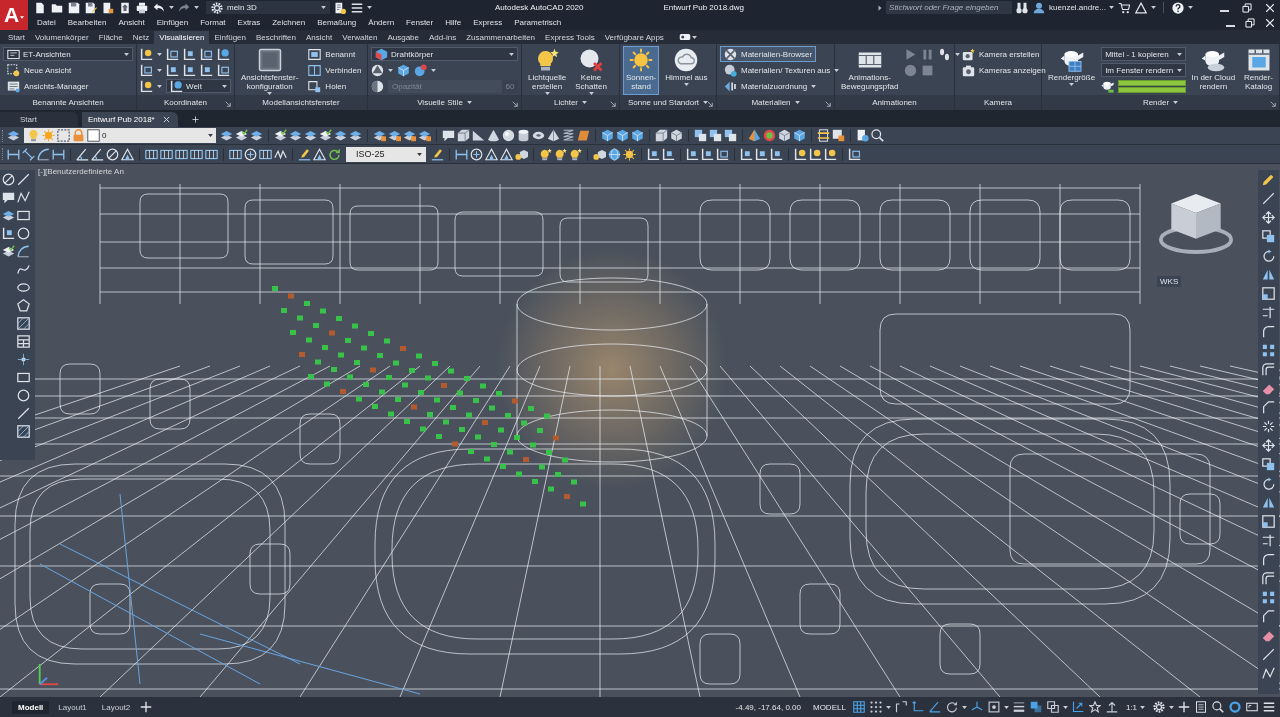 This screenshot has height=717, width=1280. I want to click on star-icon, so click(1094, 707).